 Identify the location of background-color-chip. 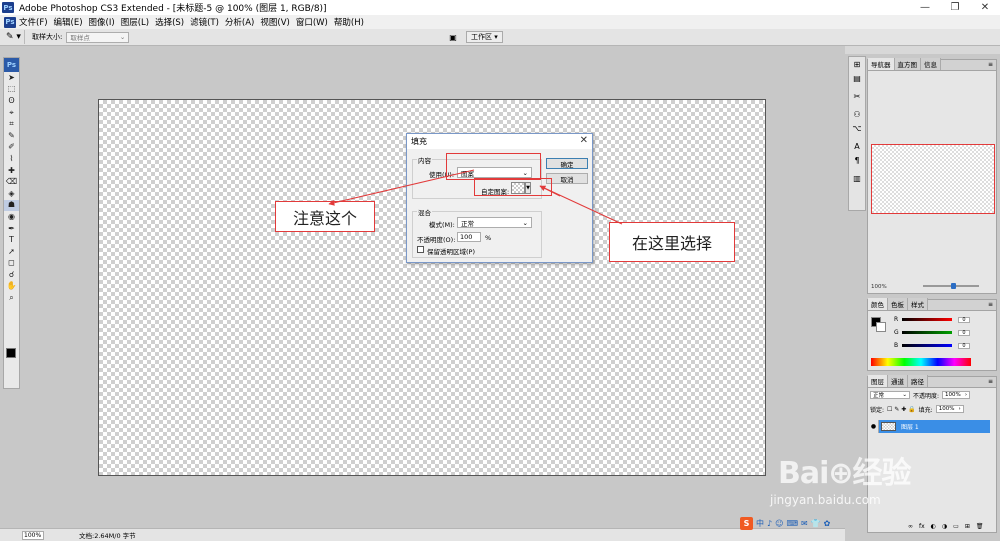
(881, 327).